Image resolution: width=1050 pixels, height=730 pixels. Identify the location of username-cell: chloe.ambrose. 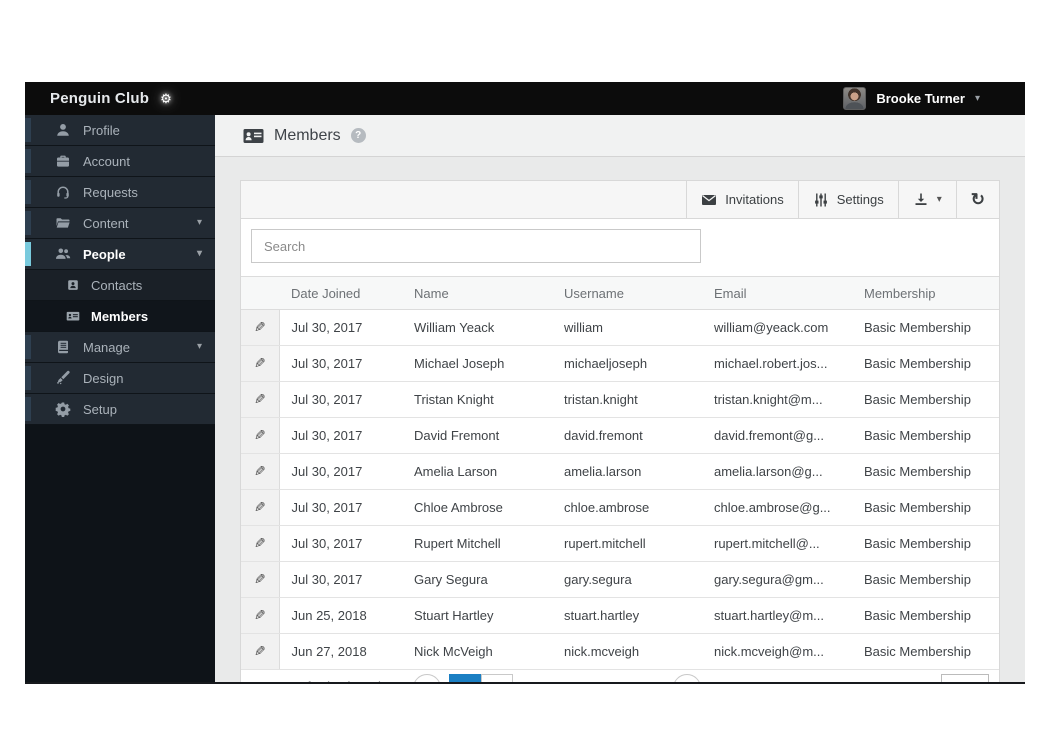
(627, 507).